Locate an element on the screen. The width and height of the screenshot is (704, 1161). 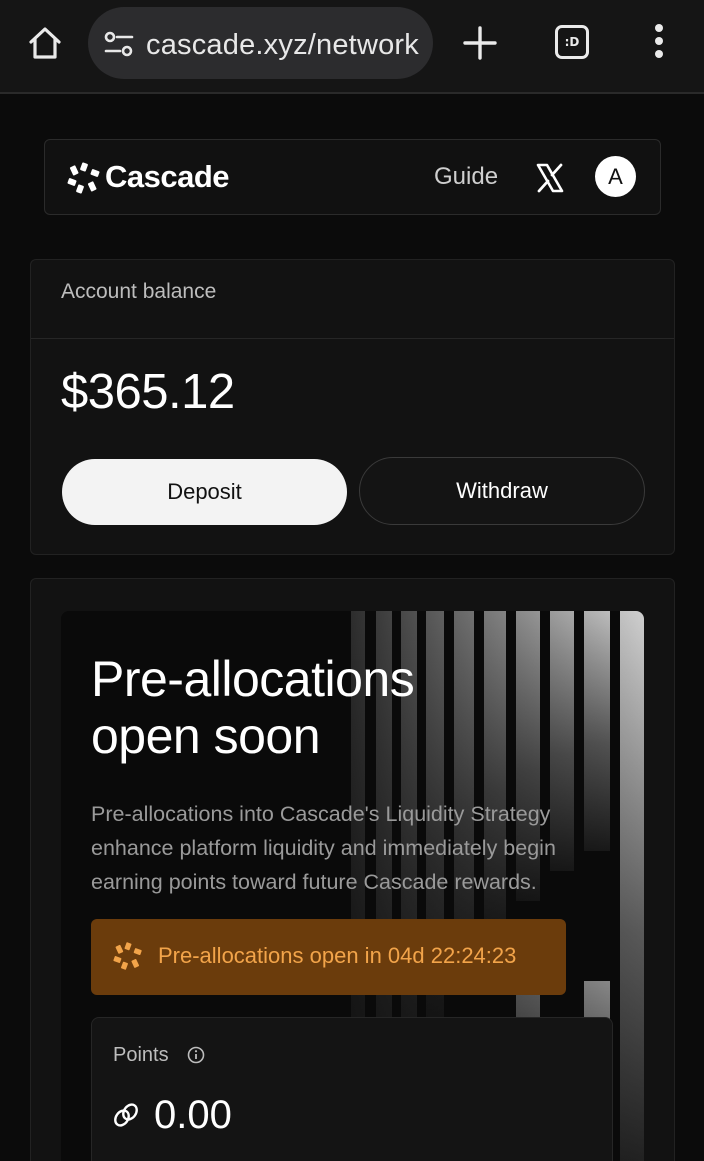
points-value: 0.00 is located at coordinates (193, 1115).